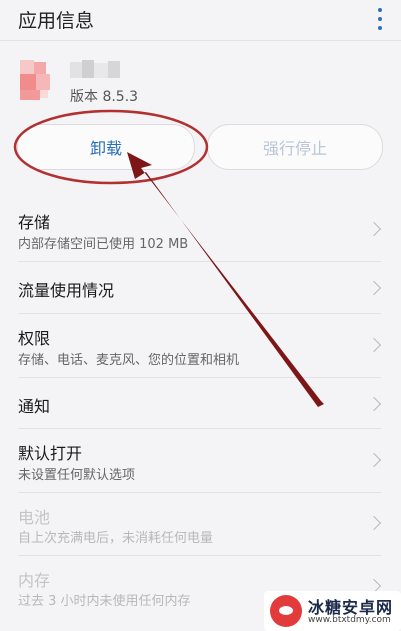  I want to click on row-data-usage: 流量使用情况, so click(200, 287).